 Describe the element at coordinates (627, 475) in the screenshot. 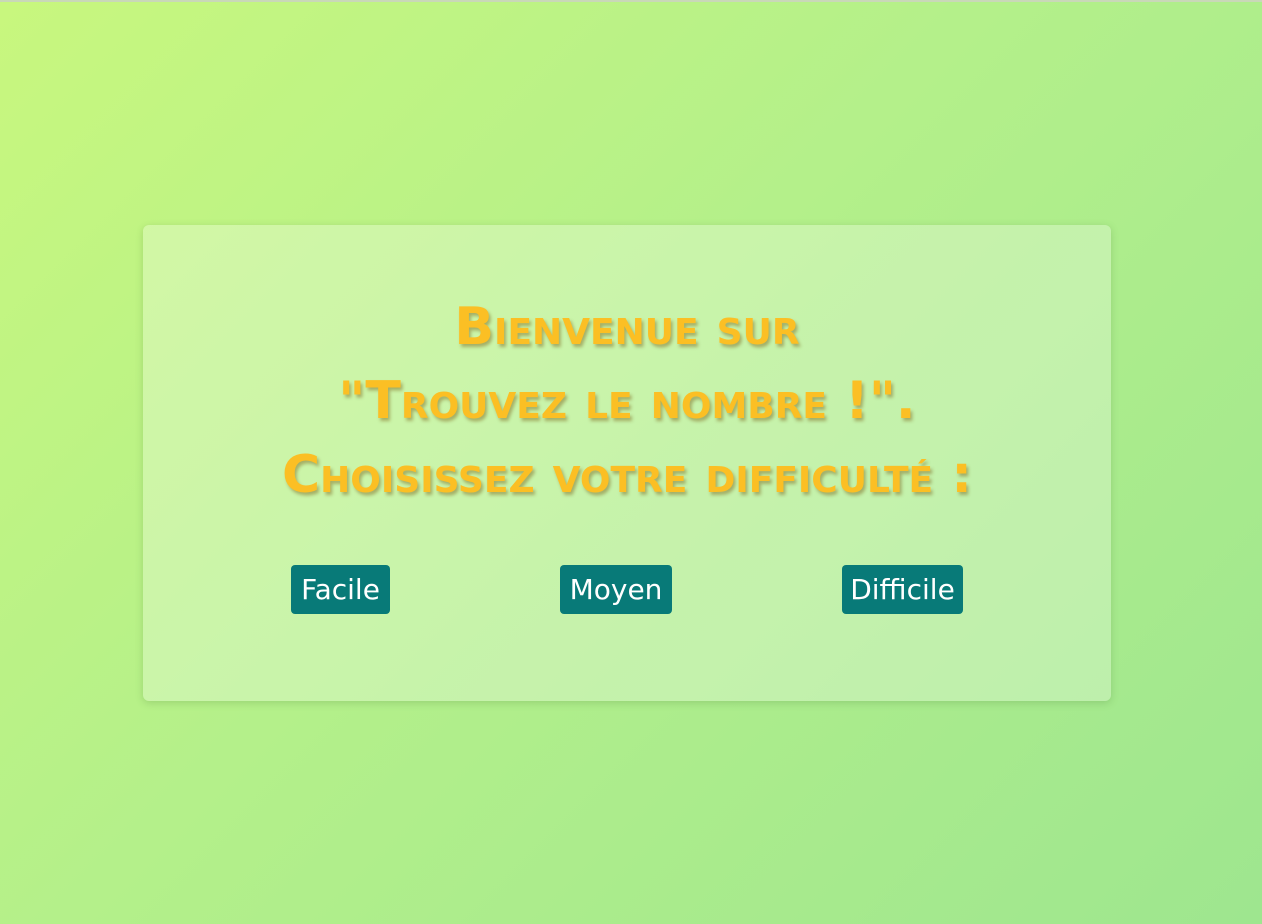

I see `welcome-title-line3: Choisissez votre difficulté :` at that location.